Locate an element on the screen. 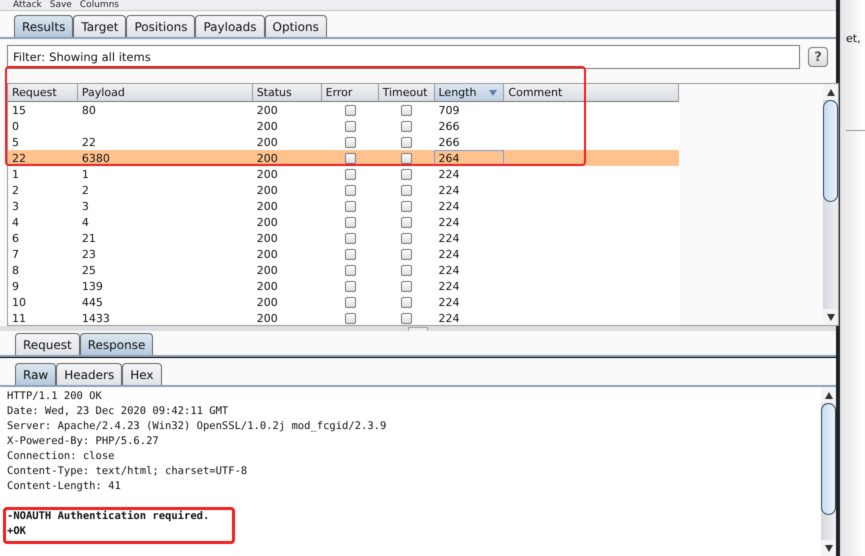 The height and width of the screenshot is (556, 865). response-line: Date: Wed, 23 Dec 2020 09:42:11 GMT is located at coordinates (118, 411).